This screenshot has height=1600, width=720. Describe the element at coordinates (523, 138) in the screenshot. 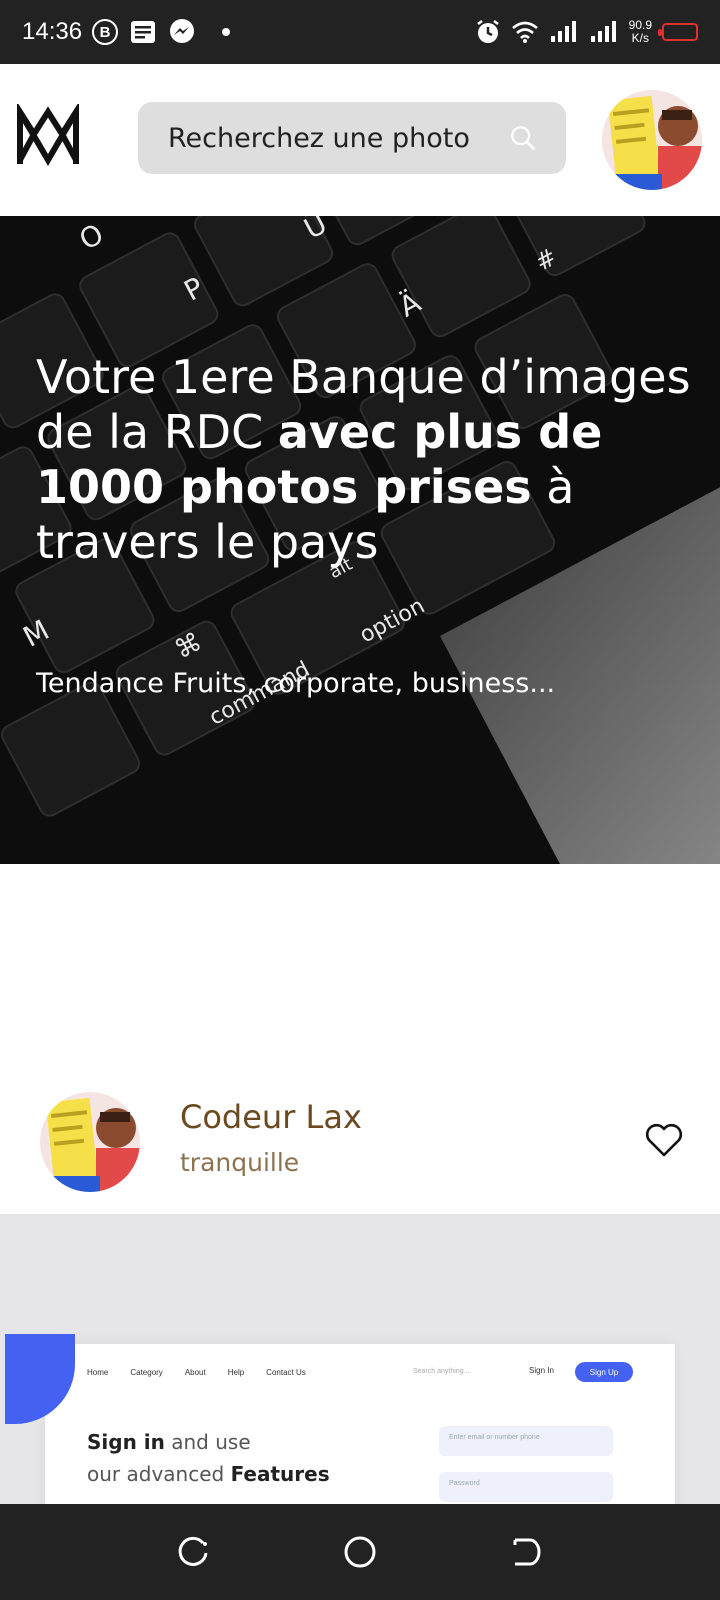

I see `search-icon` at that location.